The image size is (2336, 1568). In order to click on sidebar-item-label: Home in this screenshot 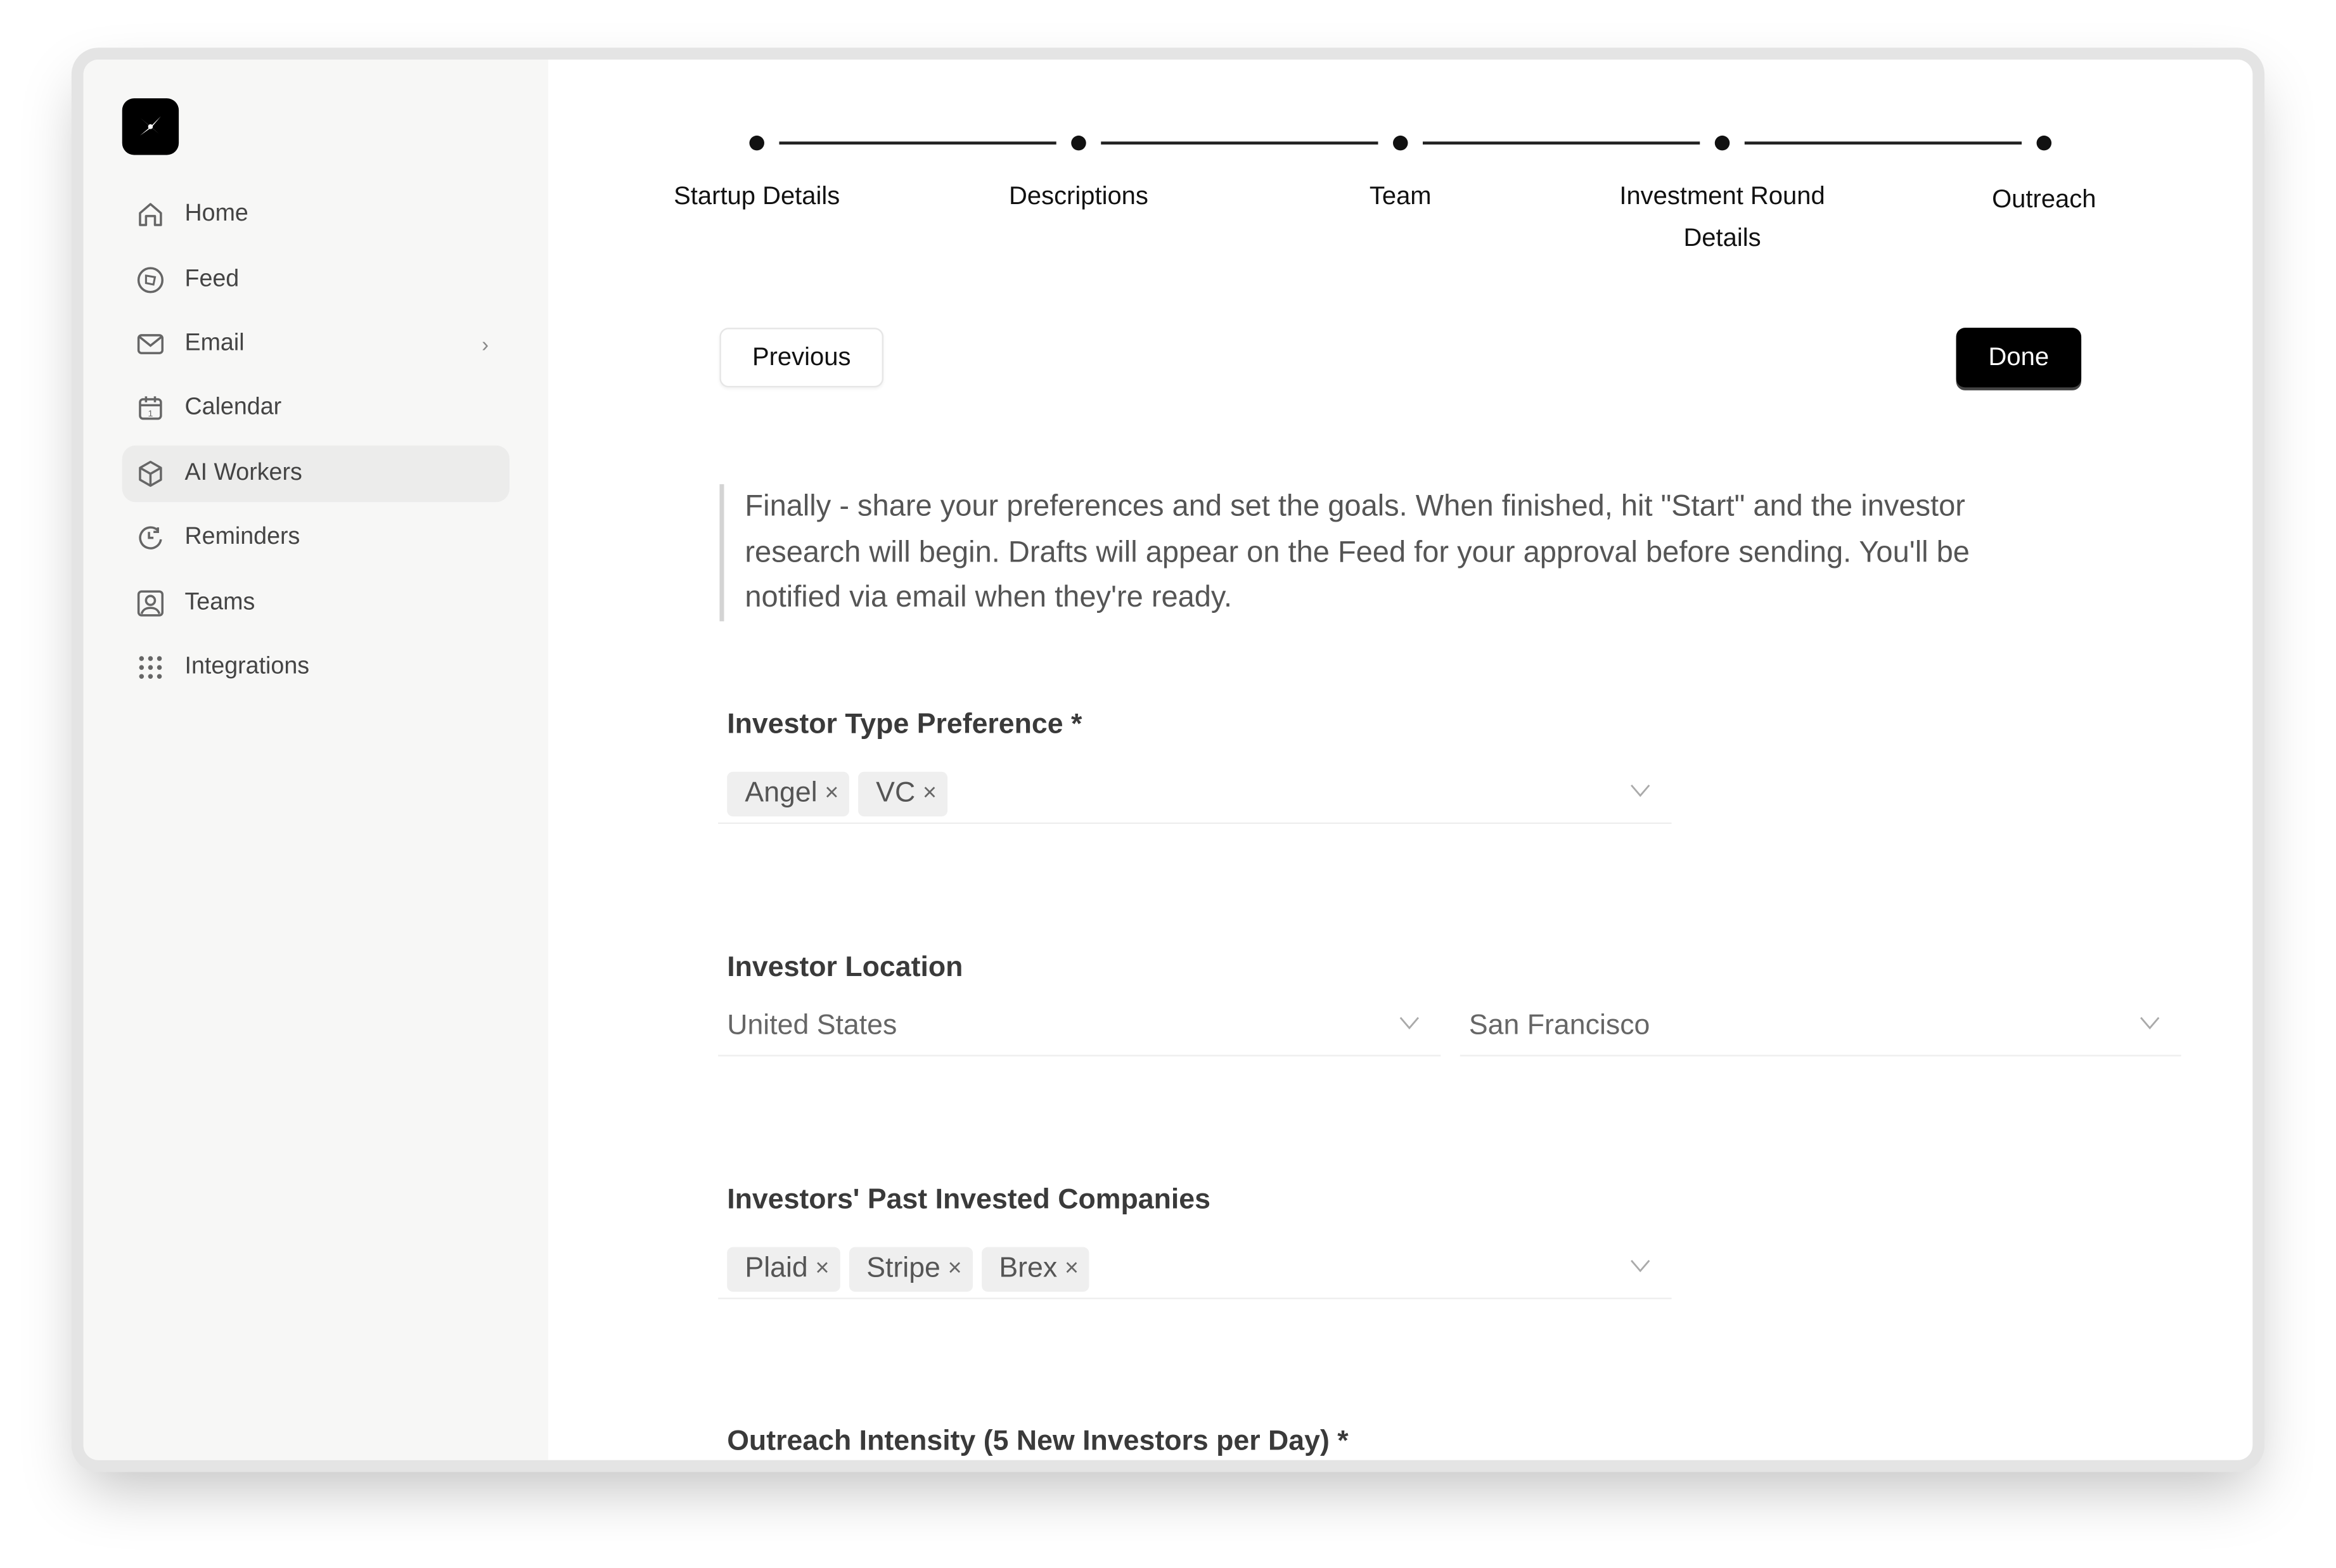, I will do `click(216, 214)`.